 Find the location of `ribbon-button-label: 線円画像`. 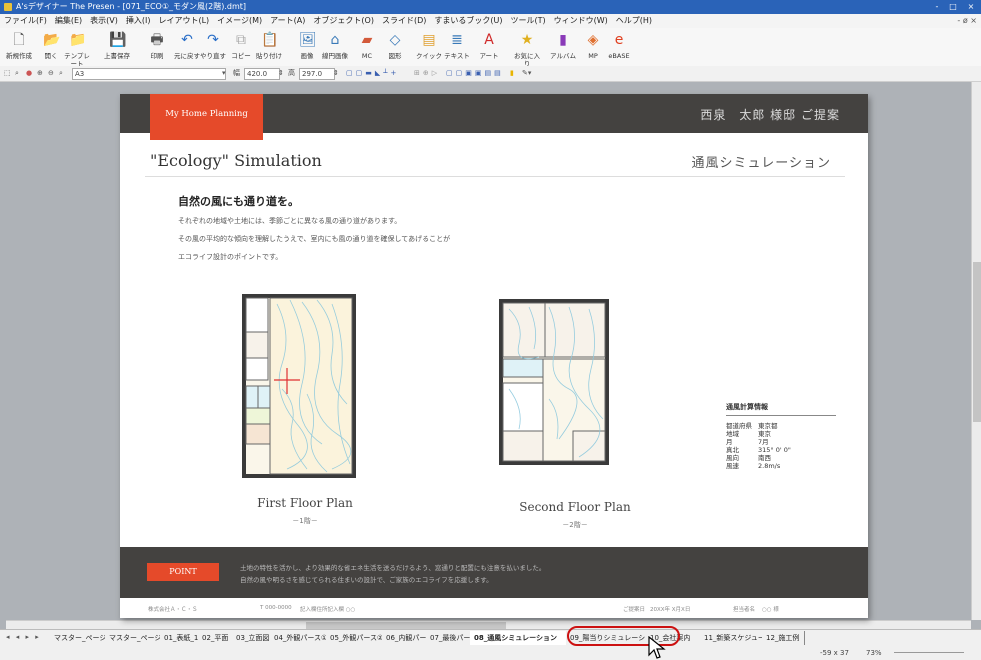

ribbon-button-label: 線円画像 is located at coordinates (335, 56).